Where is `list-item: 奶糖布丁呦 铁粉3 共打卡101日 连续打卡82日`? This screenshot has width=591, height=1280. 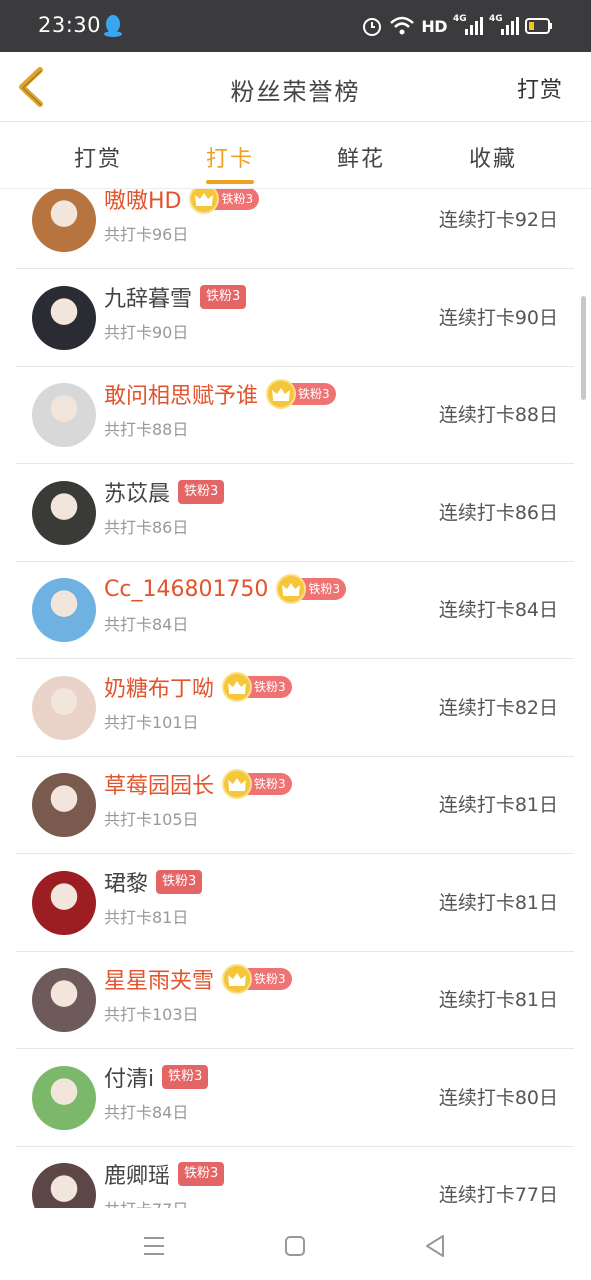
list-item: 奶糖布丁呦 铁粉3 共打卡101日 连续打卡82日 is located at coordinates (295, 708).